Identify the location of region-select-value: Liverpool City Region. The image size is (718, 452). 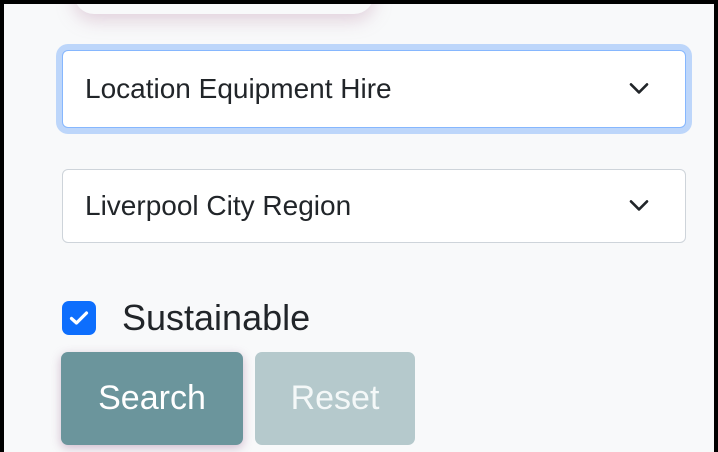
(218, 205).